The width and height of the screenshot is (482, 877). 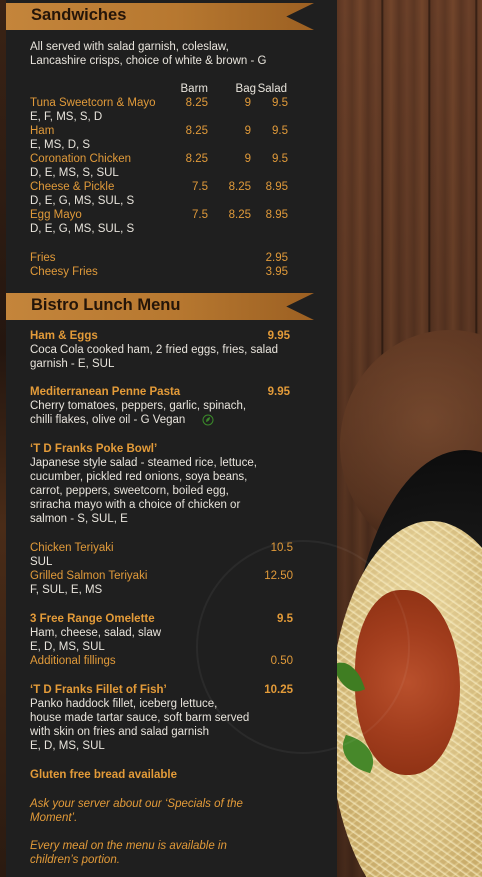 What do you see at coordinates (278, 576) in the screenshot?
I see `option-price: 12.50` at bounding box center [278, 576].